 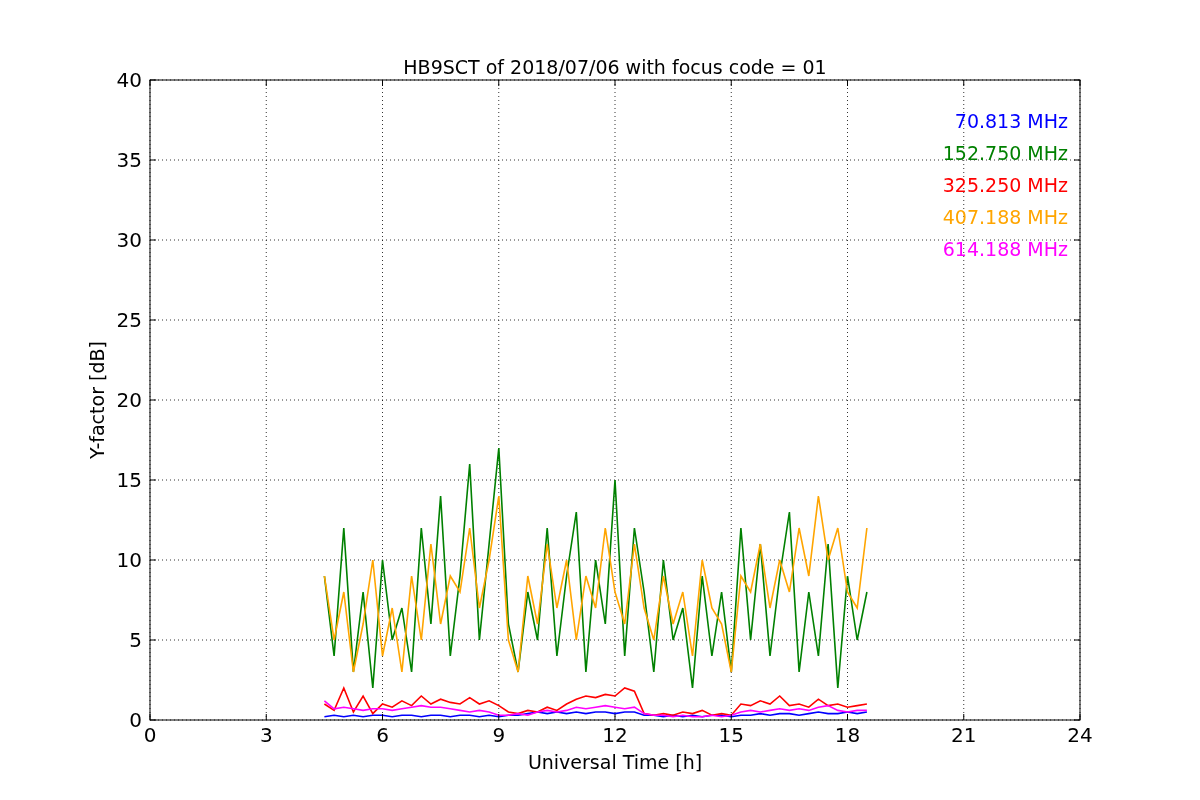 I want to click on x-tick-label: 24, so click(x=1080, y=735).